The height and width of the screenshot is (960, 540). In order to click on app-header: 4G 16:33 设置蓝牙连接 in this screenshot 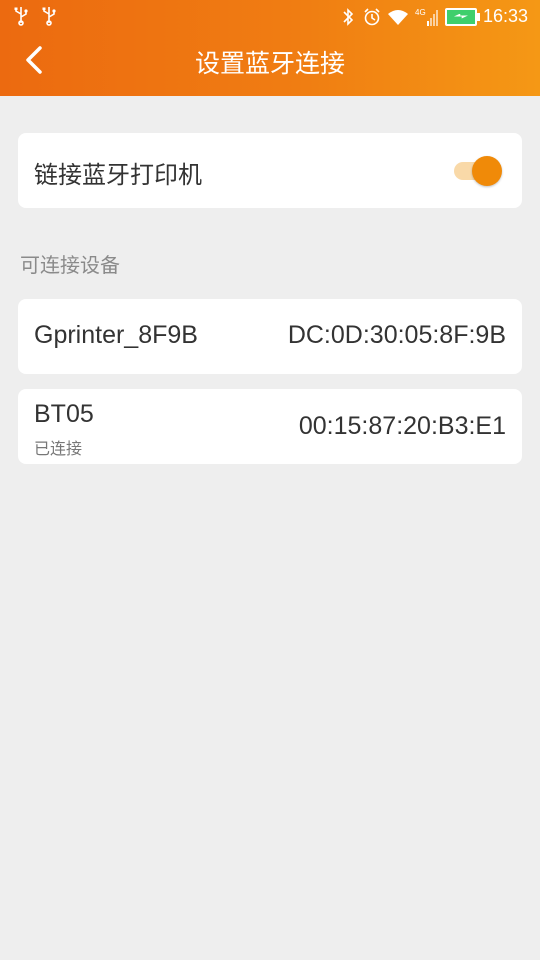, I will do `click(270, 48)`.